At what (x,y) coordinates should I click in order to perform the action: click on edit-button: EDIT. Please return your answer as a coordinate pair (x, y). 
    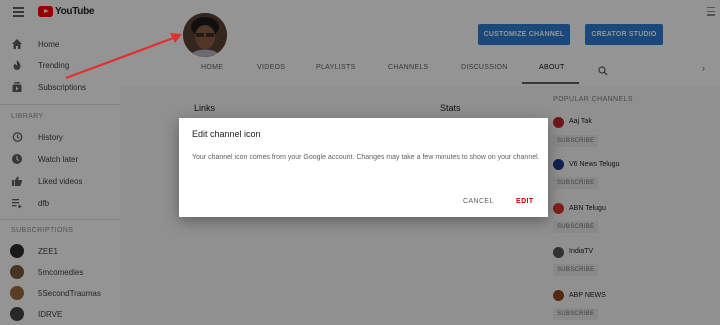
    Looking at the image, I should click on (525, 201).